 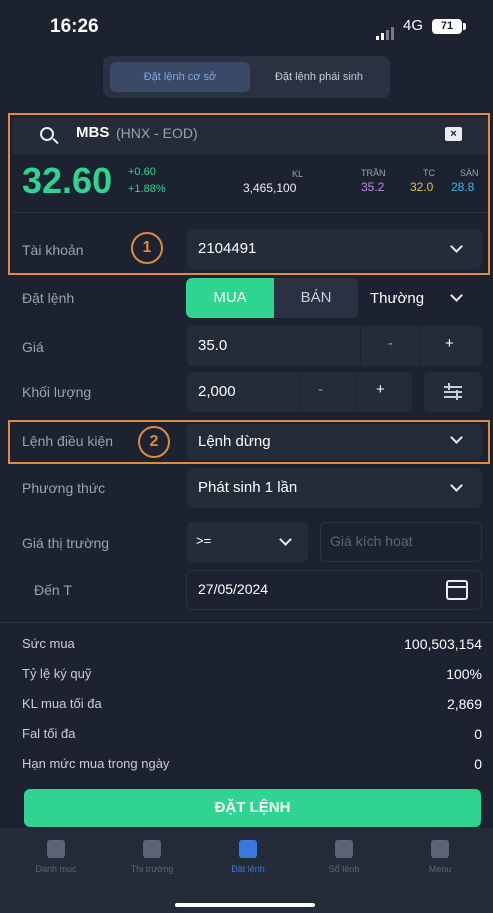 What do you see at coordinates (447, 26) in the screenshot?
I see `battery-icon: 71` at bounding box center [447, 26].